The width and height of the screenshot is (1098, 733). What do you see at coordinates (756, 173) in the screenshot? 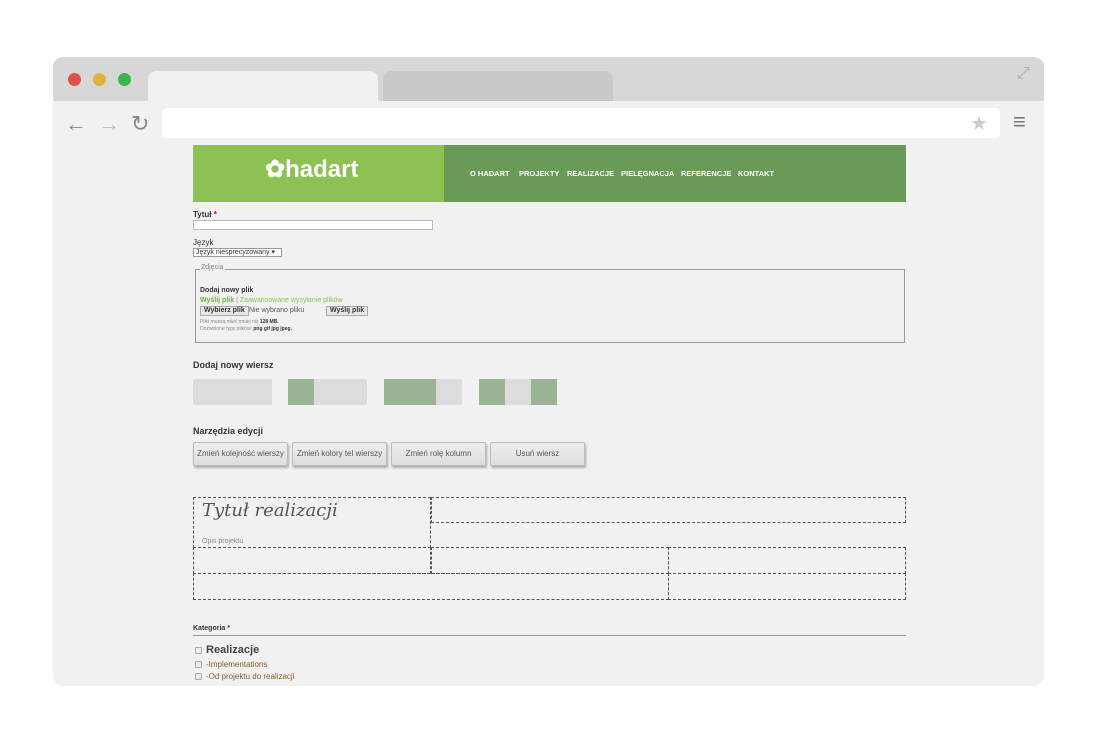
I see `nav-kontakt: KONTAKT` at bounding box center [756, 173].